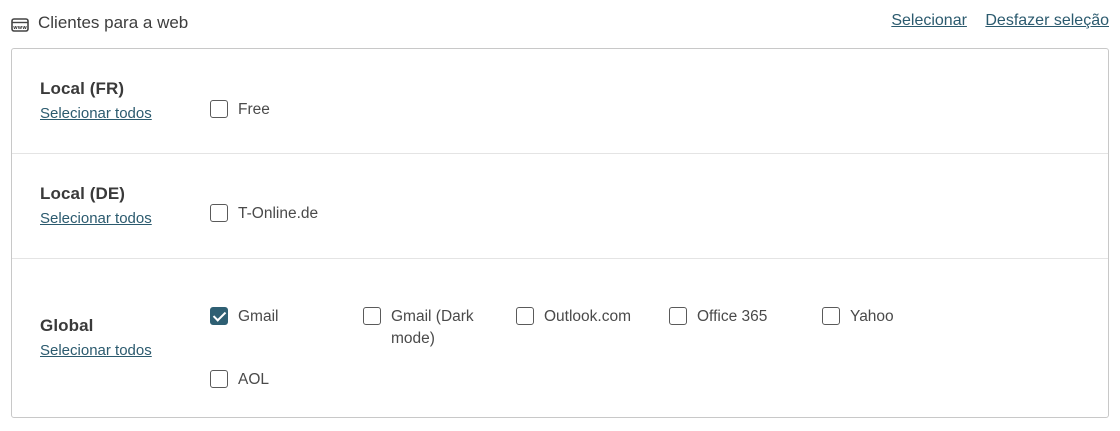 This screenshot has width=1120, height=431. I want to click on section-title: Clientes para a web, so click(113, 22).